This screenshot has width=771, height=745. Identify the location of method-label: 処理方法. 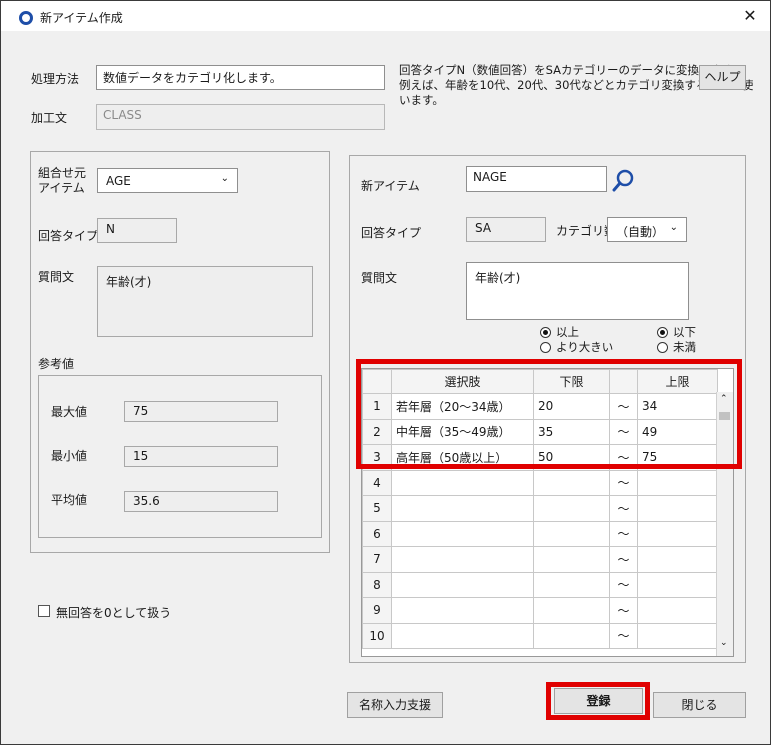
(55, 79).